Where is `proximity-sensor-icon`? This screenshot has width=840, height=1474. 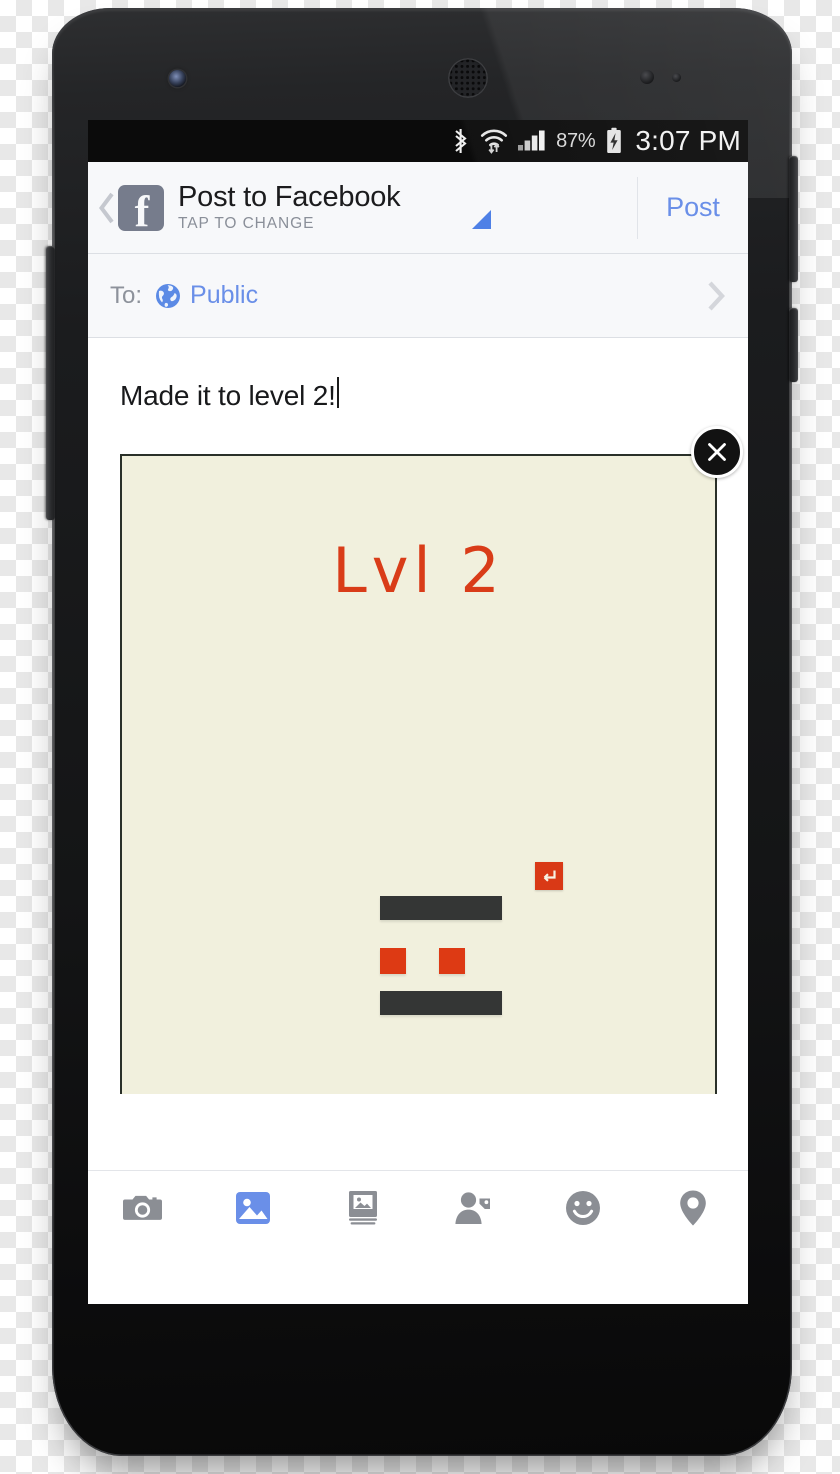 proximity-sensor-icon is located at coordinates (647, 77).